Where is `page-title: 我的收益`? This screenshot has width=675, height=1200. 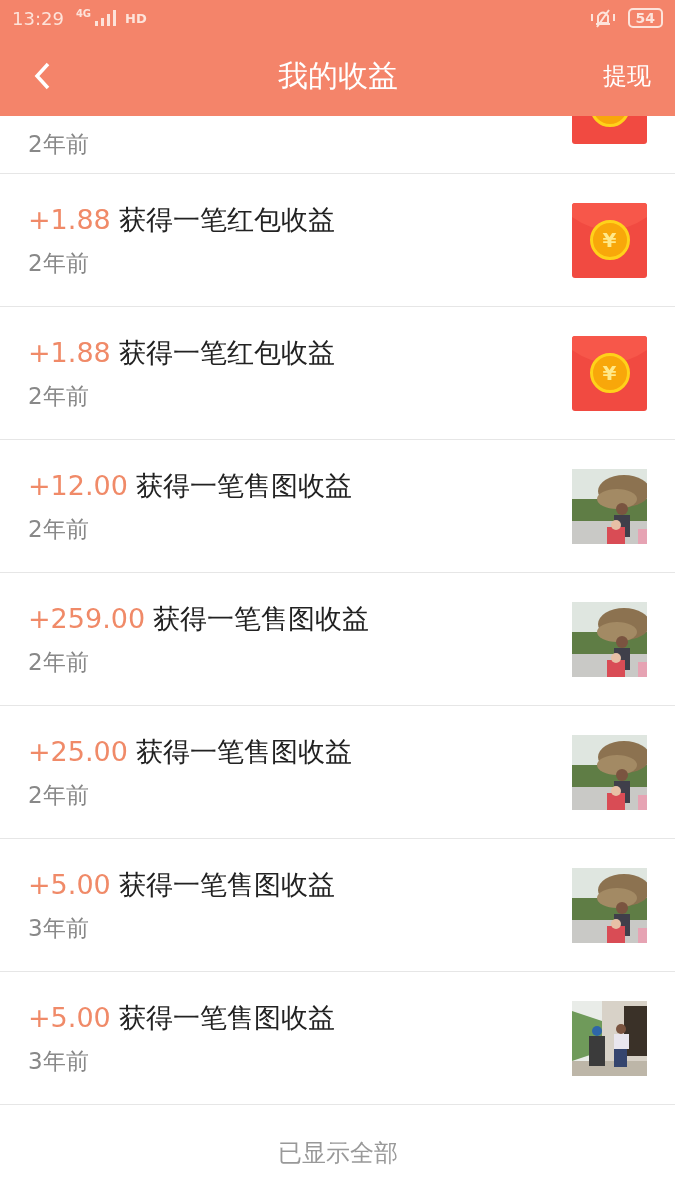 page-title: 我的收益 is located at coordinates (337, 75).